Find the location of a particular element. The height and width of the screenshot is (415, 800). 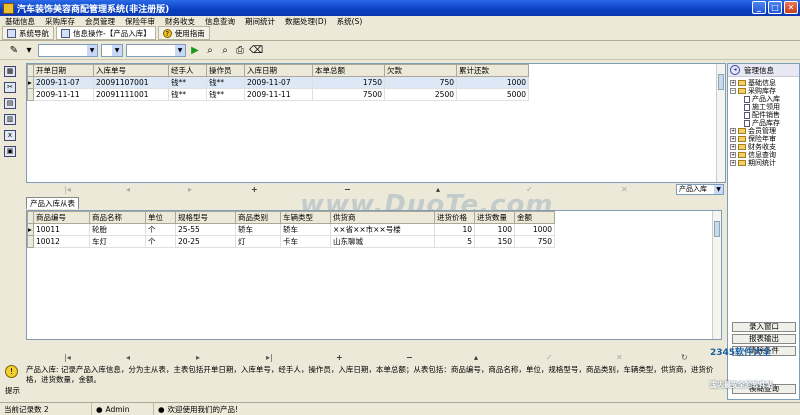

tab-product-inbound: 信息操作-【产品入库】 is located at coordinates (106, 33).